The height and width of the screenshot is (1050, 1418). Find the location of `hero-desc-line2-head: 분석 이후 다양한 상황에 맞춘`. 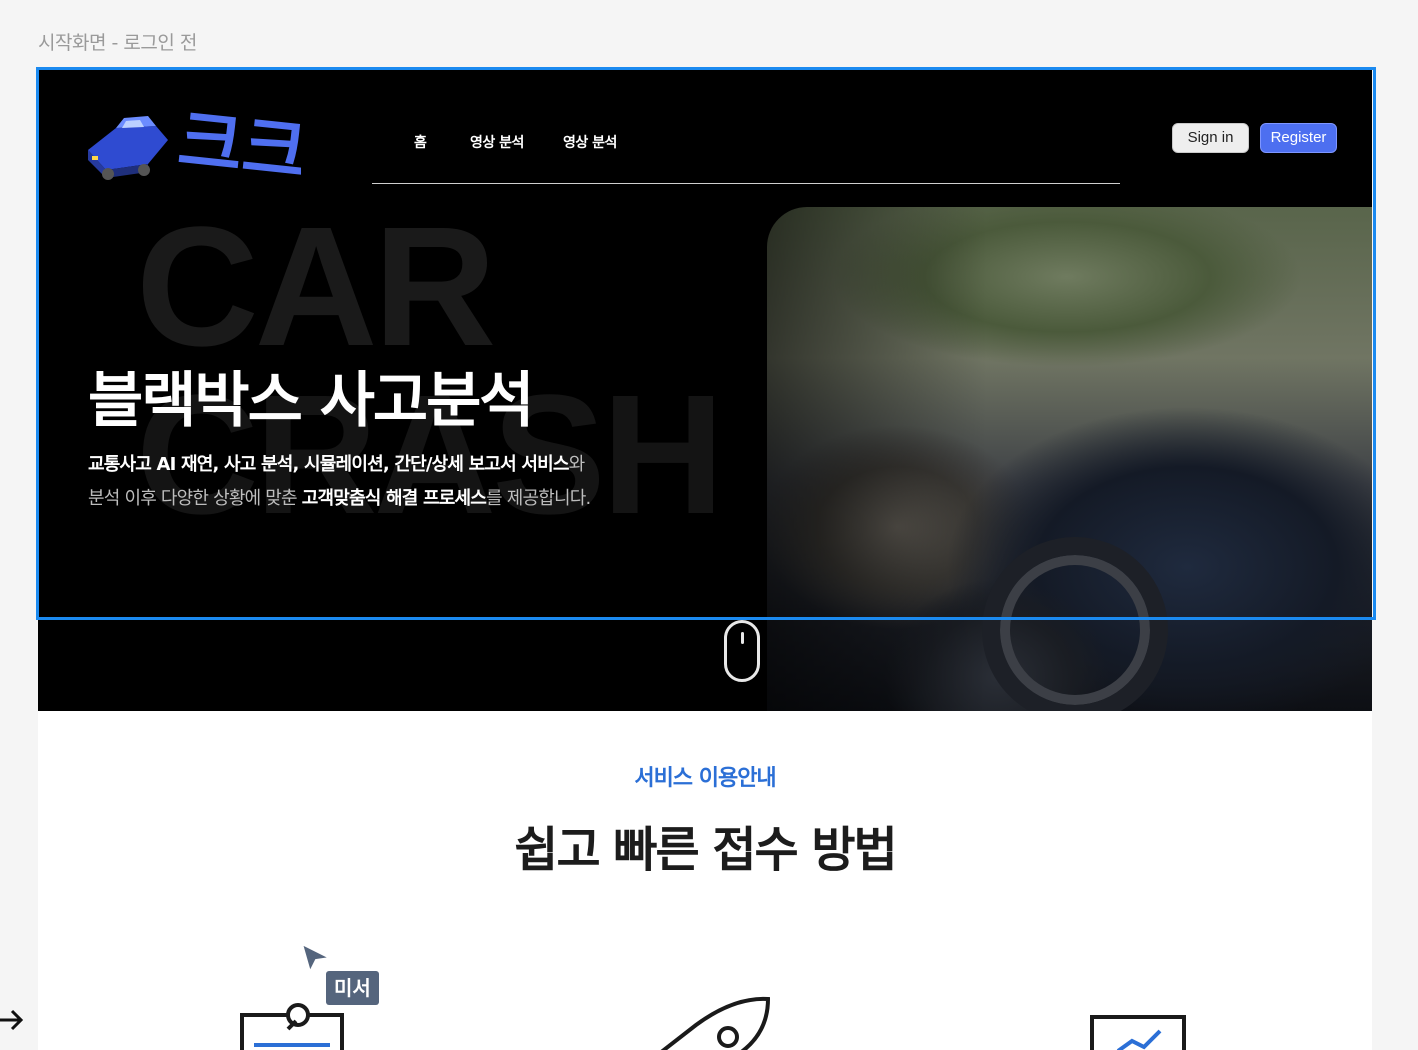

hero-desc-line2-head: 분석 이후 다양한 상황에 맞춘 is located at coordinates (195, 498).